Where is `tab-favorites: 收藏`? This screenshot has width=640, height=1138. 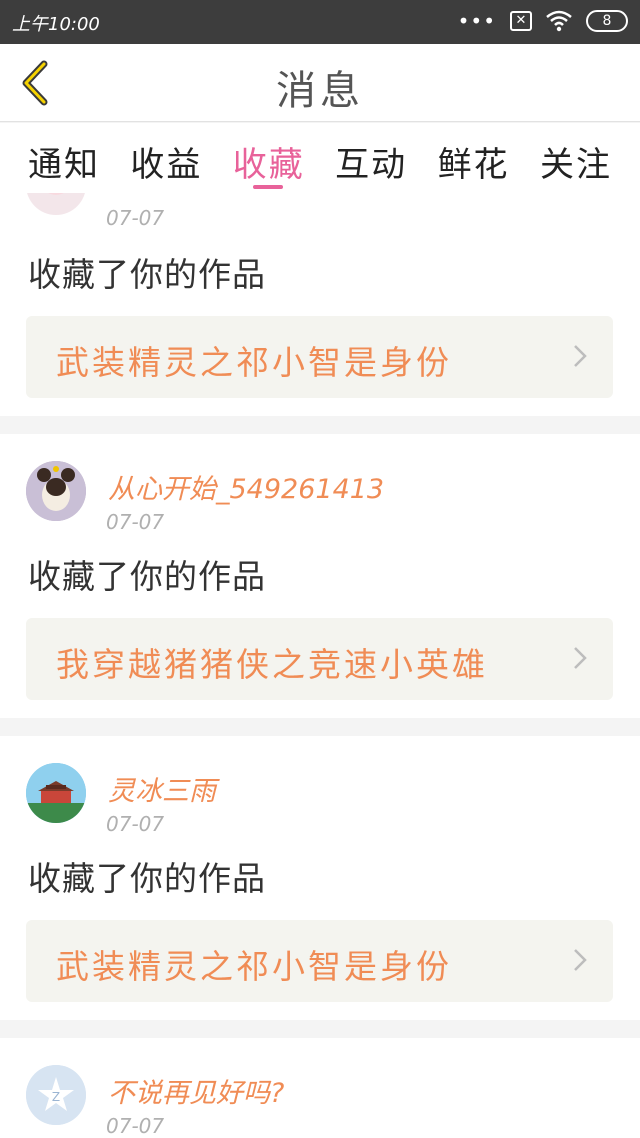
tab-favorites: 收藏 is located at coordinates (269, 158).